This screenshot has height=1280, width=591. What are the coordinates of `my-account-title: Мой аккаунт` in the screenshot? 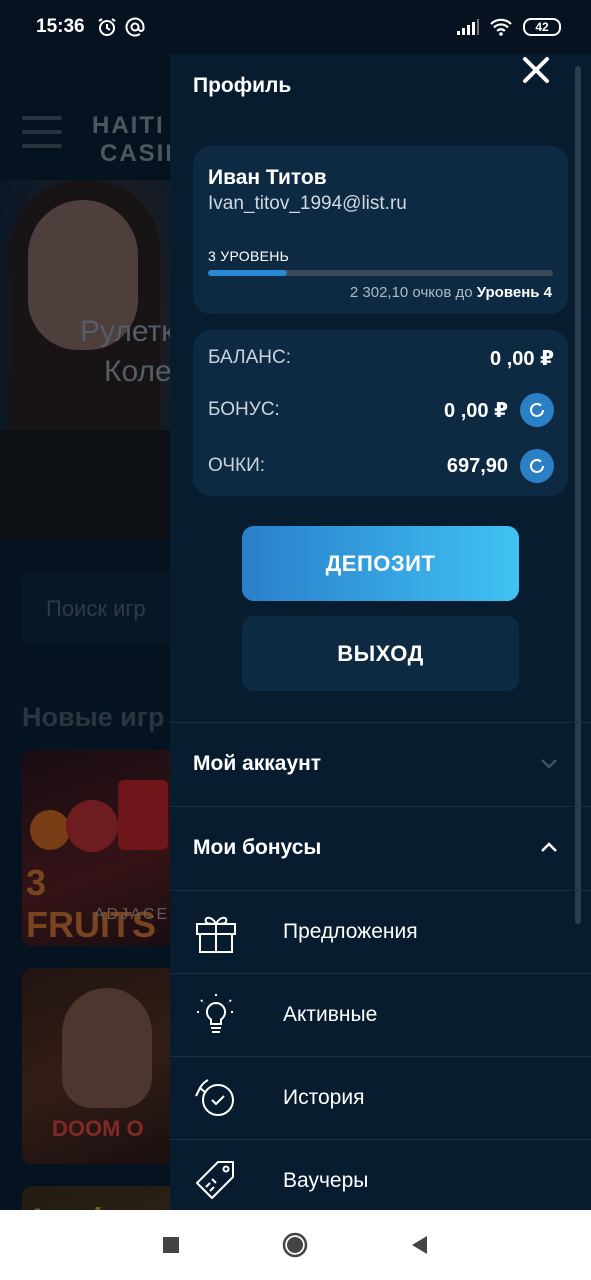 It's located at (257, 763).